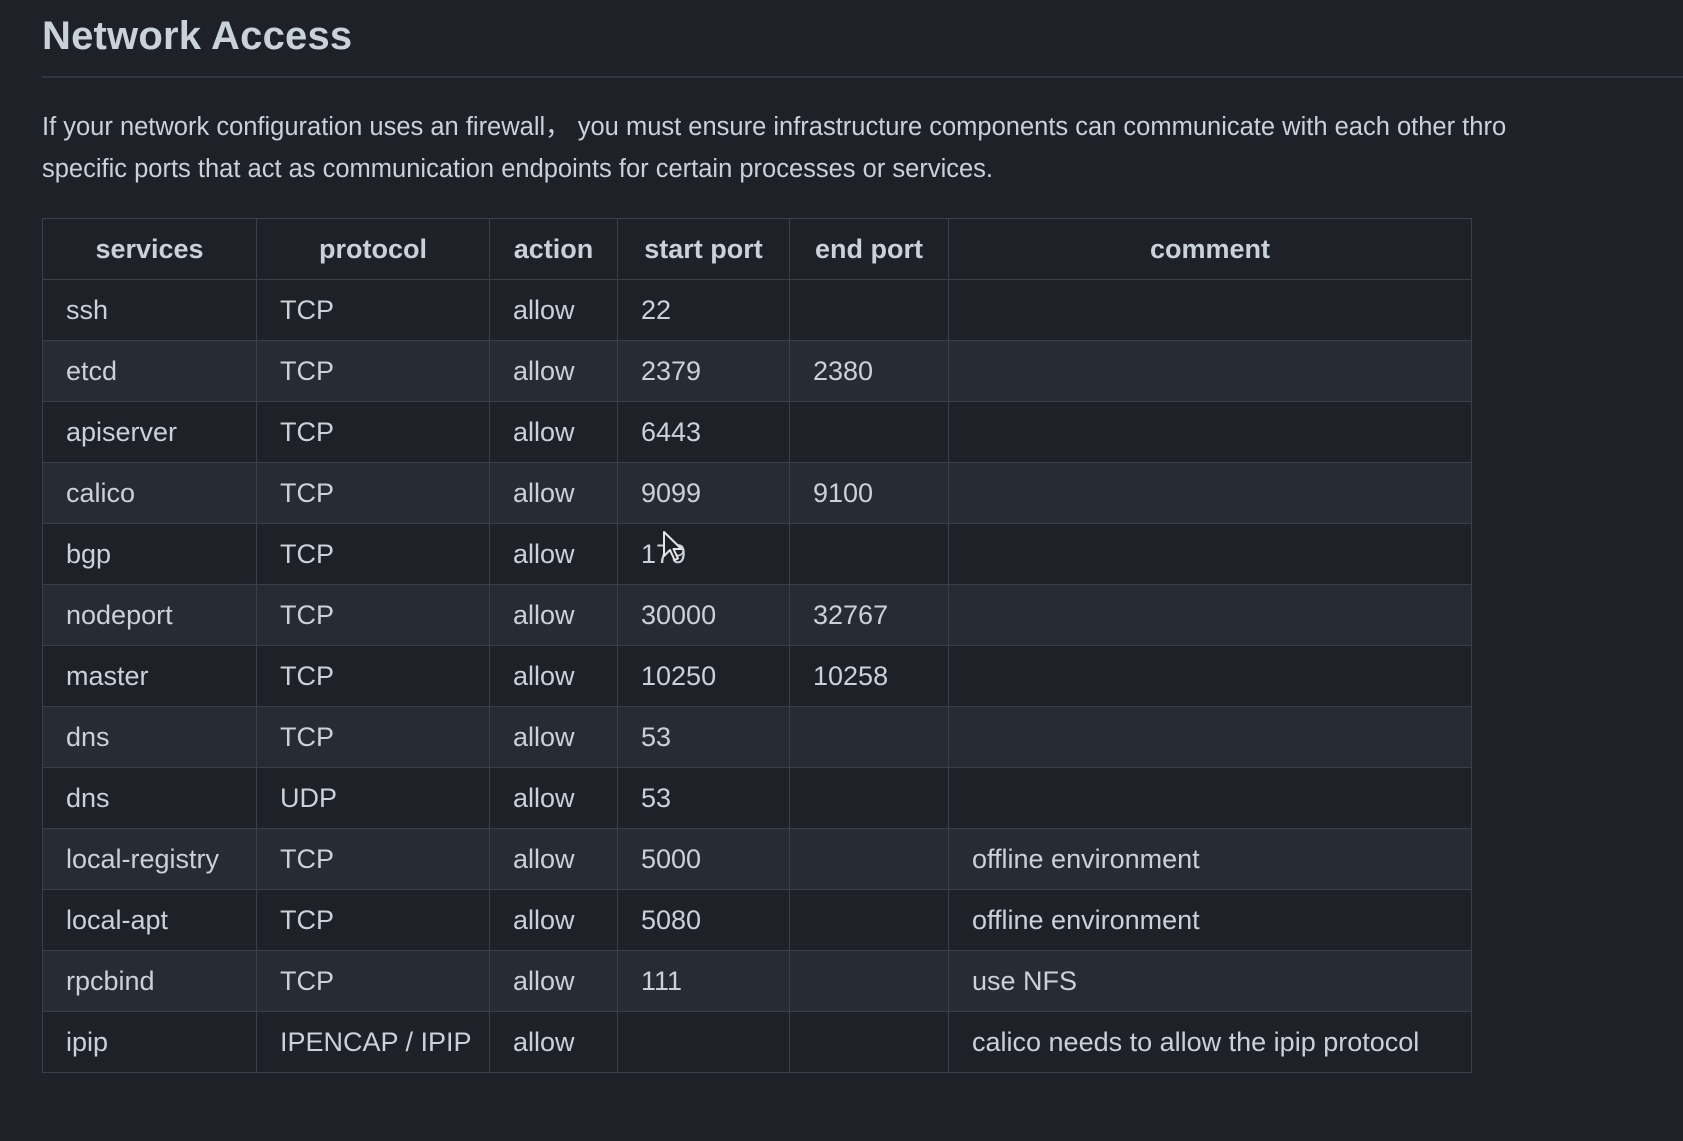 The width and height of the screenshot is (1683, 1141). What do you see at coordinates (373, 1042) in the screenshot?
I see `cell-protocol: IPENCAP / IPIP` at bounding box center [373, 1042].